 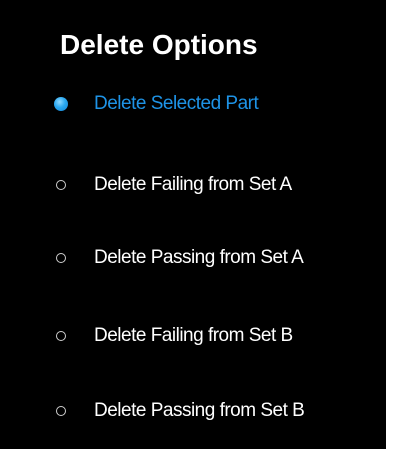 What do you see at coordinates (176, 103) in the screenshot?
I see `option-label: Delete Selected Part` at bounding box center [176, 103].